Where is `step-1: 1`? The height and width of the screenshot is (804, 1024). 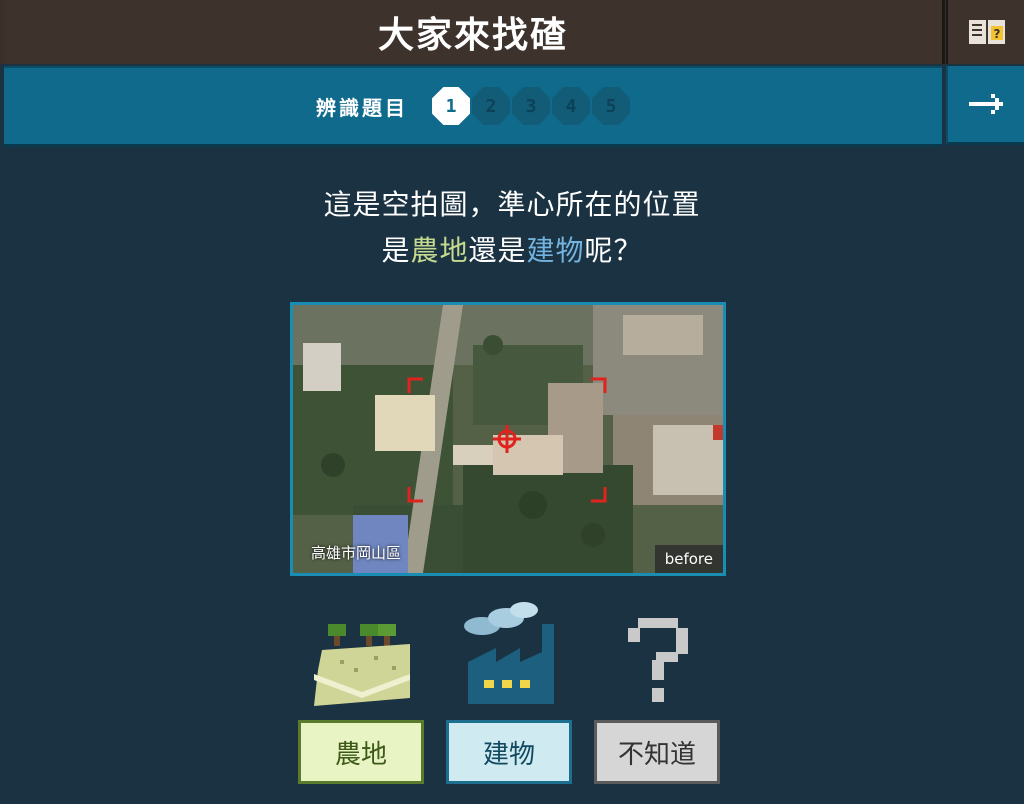 step-1: 1 is located at coordinates (451, 106).